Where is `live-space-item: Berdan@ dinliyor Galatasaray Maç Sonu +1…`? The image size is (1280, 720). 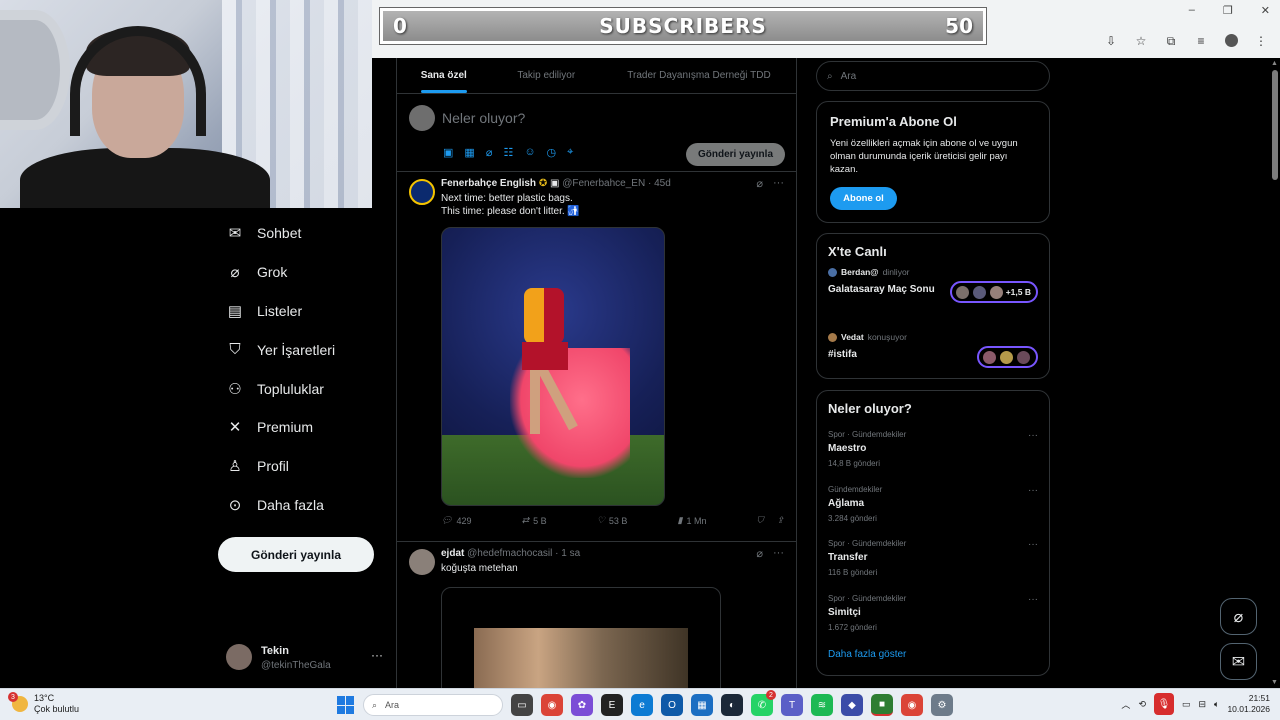 live-space-item: Berdan@ dinliyor Galatasaray Maç Sonu +1… is located at coordinates (933, 295).